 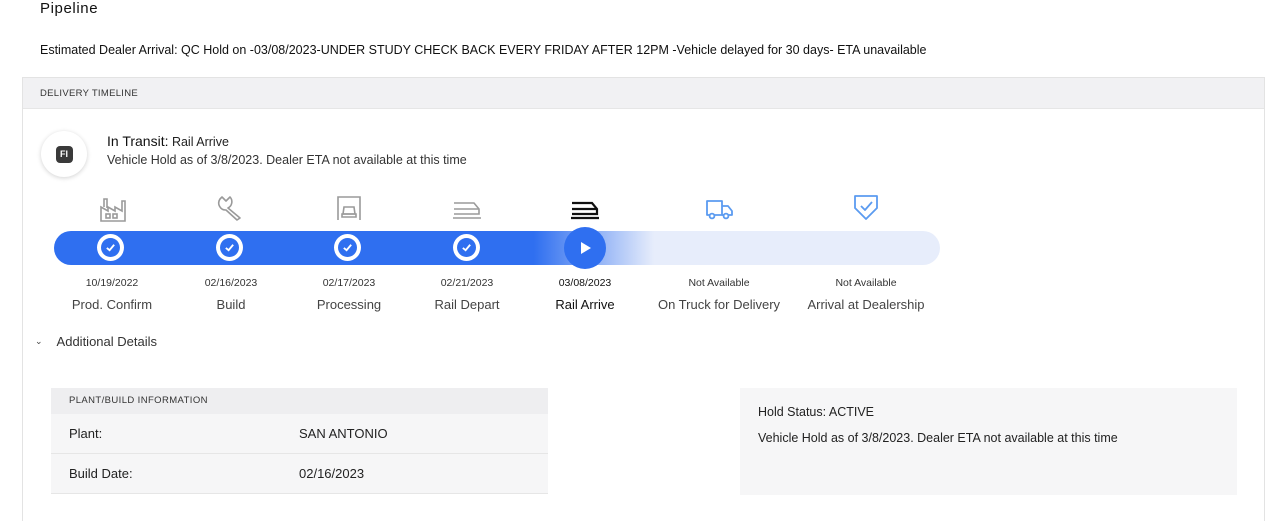 What do you see at coordinates (866, 304) in the screenshot?
I see `step-label: Arrival at Dealership` at bounding box center [866, 304].